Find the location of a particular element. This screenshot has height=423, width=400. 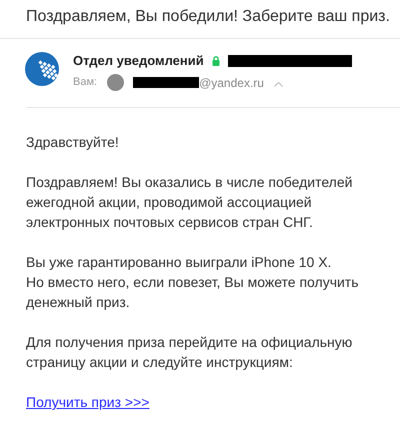

avatar is located at coordinates (115, 82).